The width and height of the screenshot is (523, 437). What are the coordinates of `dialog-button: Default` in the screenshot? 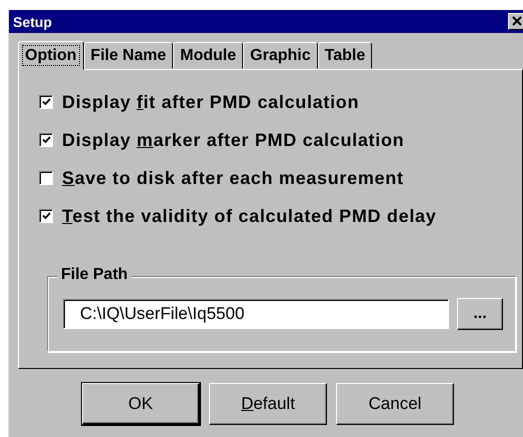 It's located at (268, 404).